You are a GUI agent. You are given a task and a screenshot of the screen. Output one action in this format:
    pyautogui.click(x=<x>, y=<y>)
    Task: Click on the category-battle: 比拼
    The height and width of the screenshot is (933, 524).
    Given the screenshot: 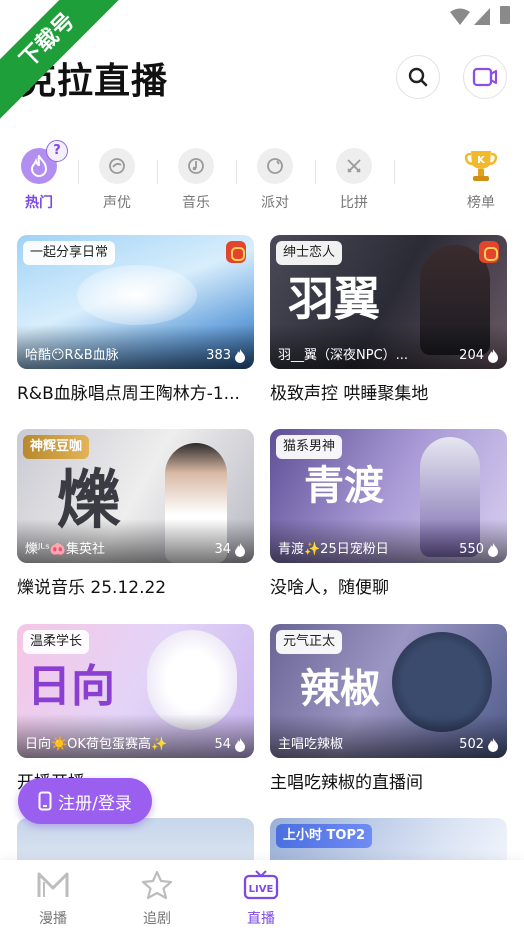 What is the action you would take?
    pyautogui.click(x=354, y=180)
    